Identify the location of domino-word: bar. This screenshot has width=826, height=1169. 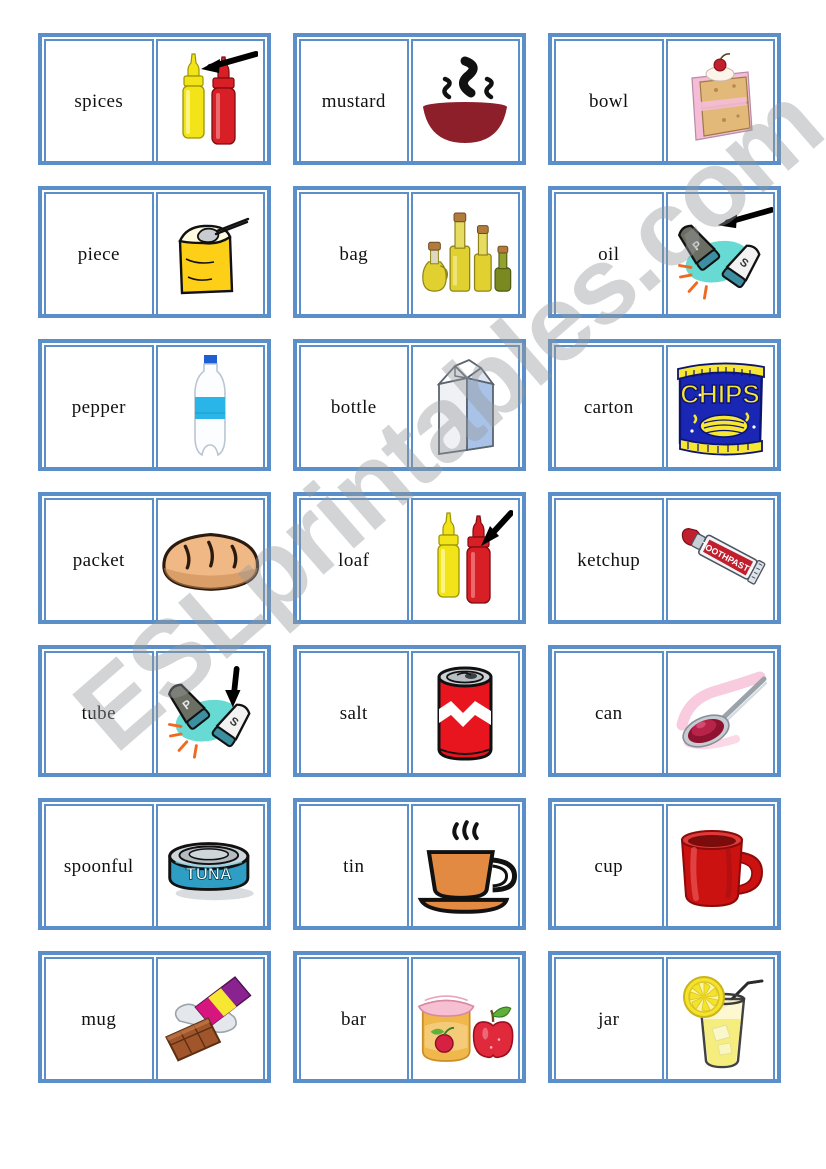
(354, 1019).